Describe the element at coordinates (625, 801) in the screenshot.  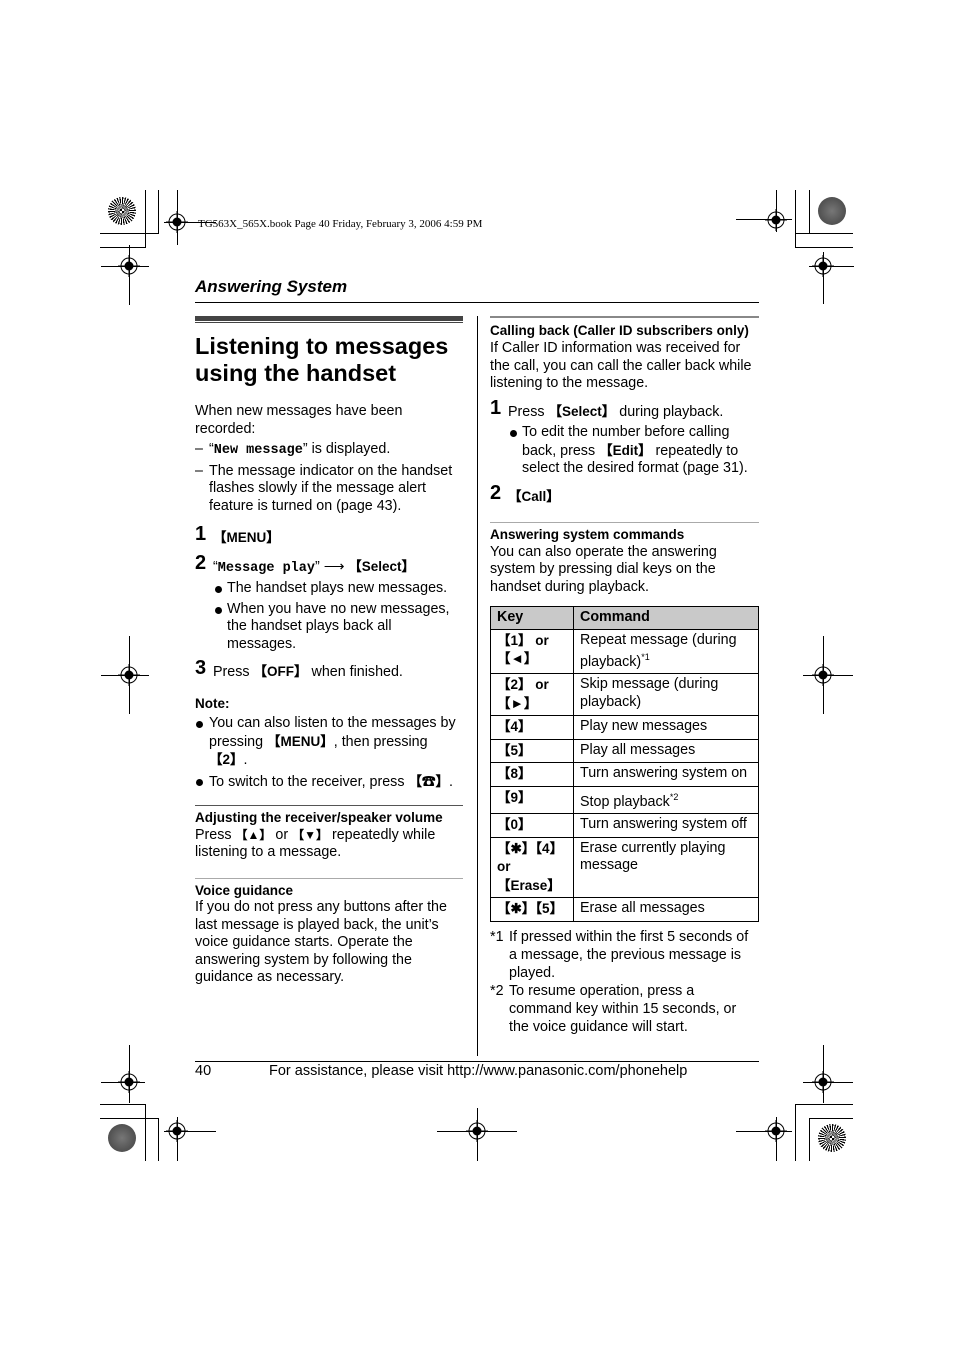
I see `command-label: Stop playback` at that location.